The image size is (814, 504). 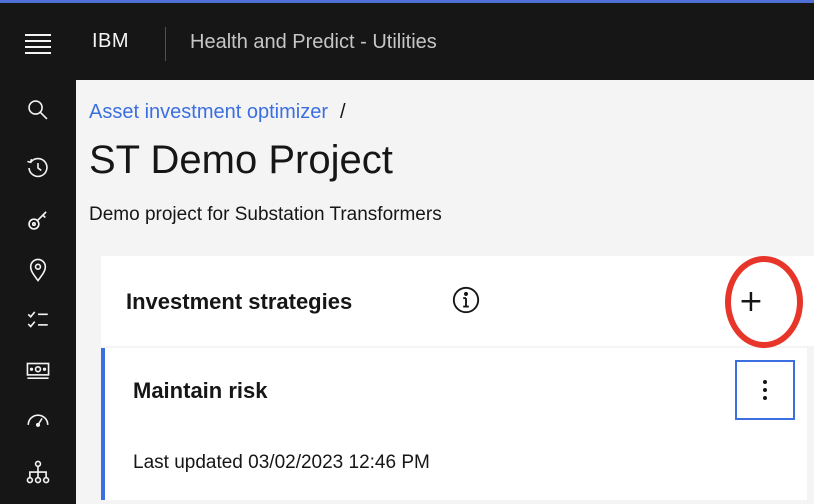 What do you see at coordinates (200, 390) in the screenshot?
I see `strategy-name: Maintain risk` at bounding box center [200, 390].